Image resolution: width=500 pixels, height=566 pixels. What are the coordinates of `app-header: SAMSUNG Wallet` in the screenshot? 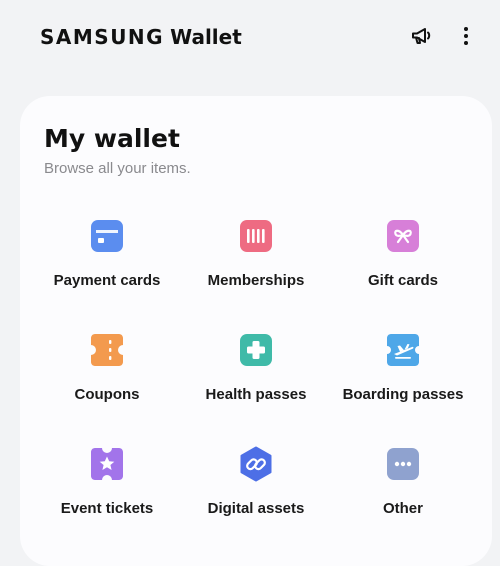 It's located at (250, 39).